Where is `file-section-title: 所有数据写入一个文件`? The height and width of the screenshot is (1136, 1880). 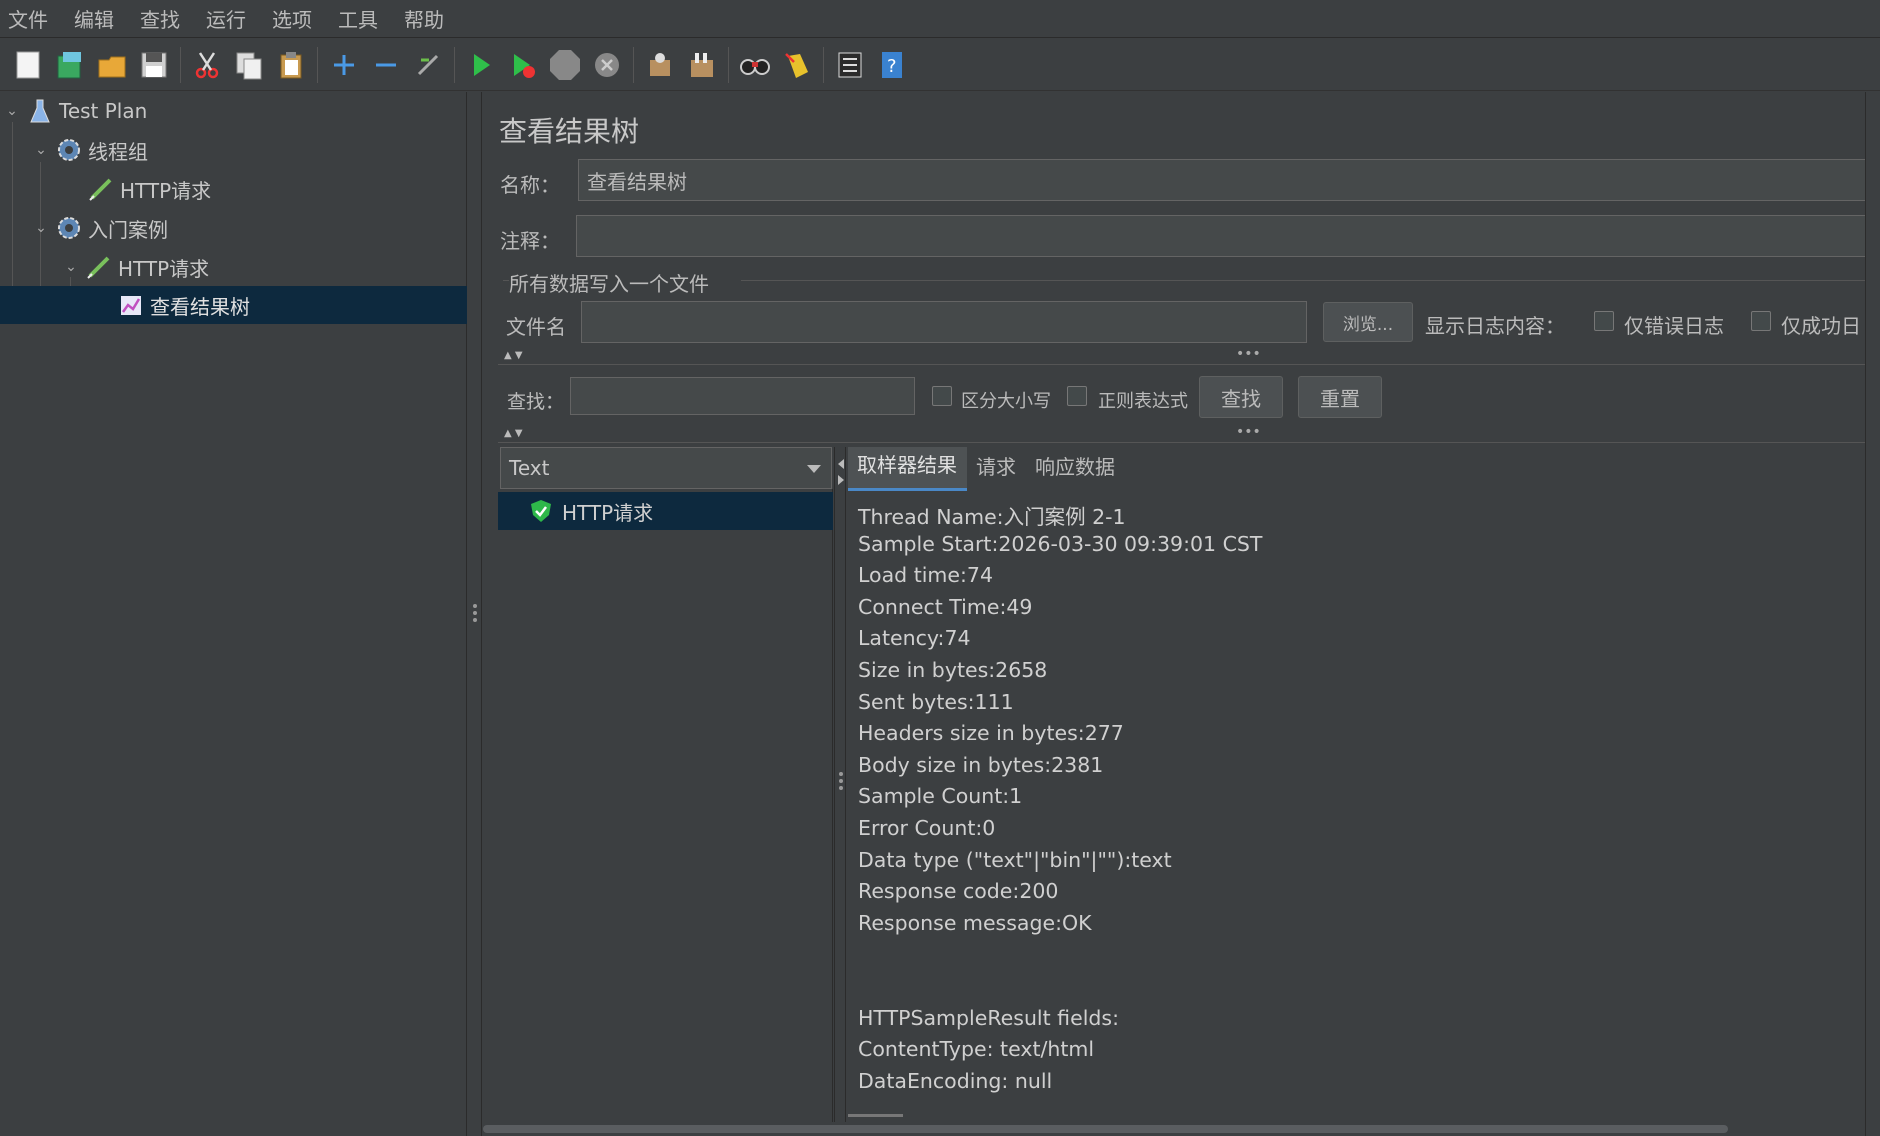
file-section-title: 所有数据写入一个文件 is located at coordinates (609, 284).